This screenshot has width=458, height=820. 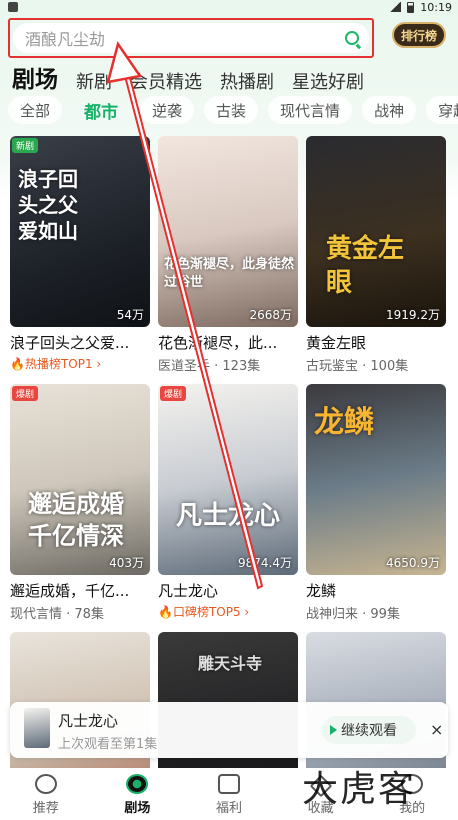 What do you see at coordinates (228, 231) in the screenshot?
I see `drama-poster: 花色渐褪尽，此身徒然过俗世 2668万` at bounding box center [228, 231].